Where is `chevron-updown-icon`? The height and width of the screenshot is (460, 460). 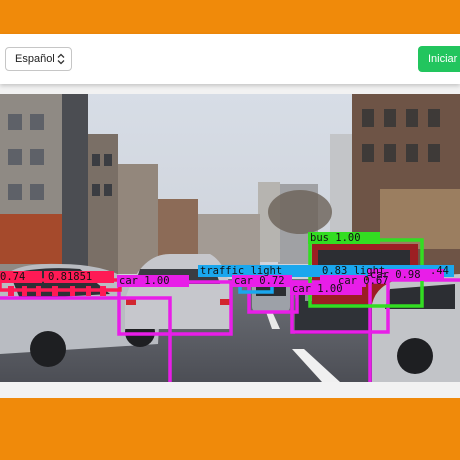
chevron-updown-icon is located at coordinates (61, 59).